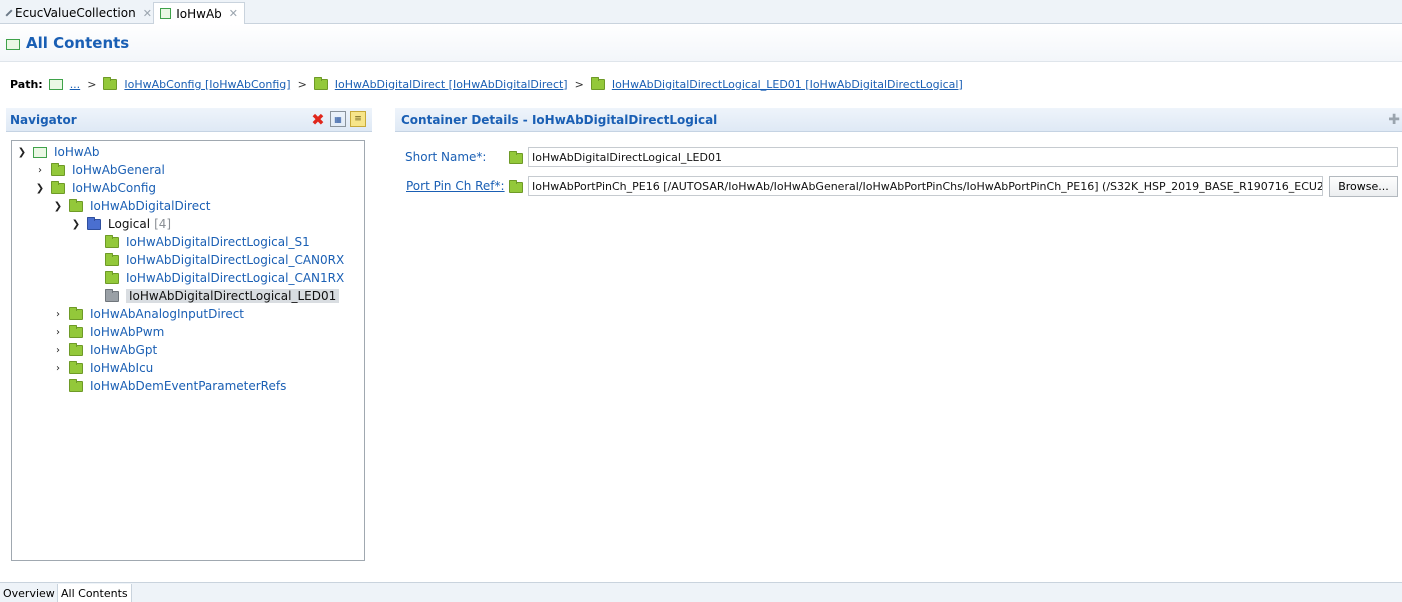  I want to click on tree-node-iohwabdigitaldirect: ❯ IoHwAbDigitalDirect, so click(131, 206).